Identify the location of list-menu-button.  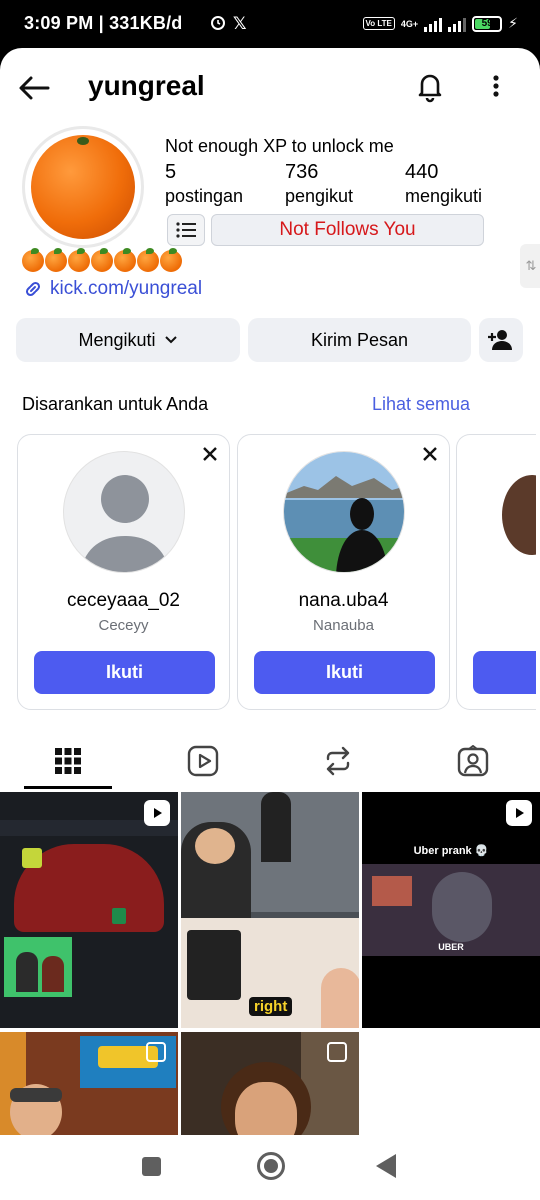
(186, 230).